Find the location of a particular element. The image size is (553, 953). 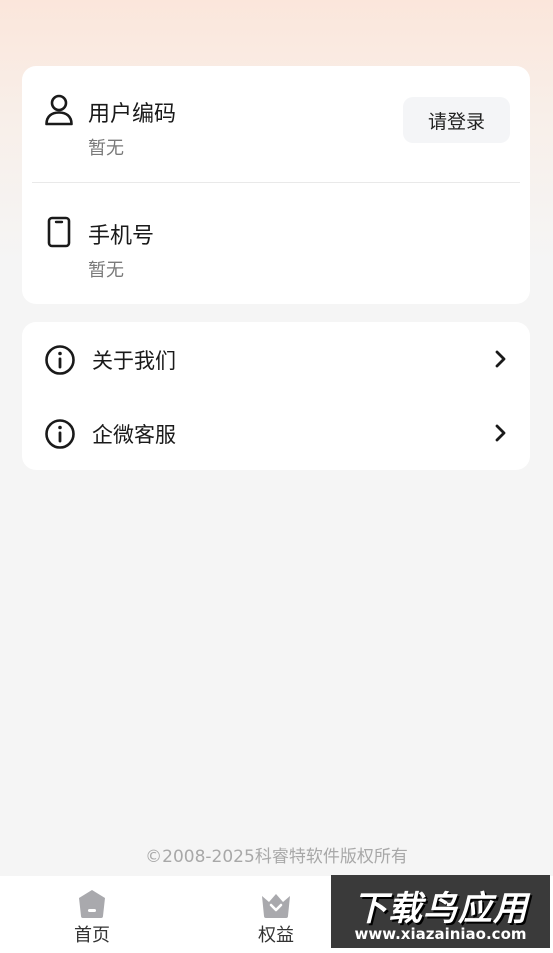

home-icon is located at coordinates (92, 904).